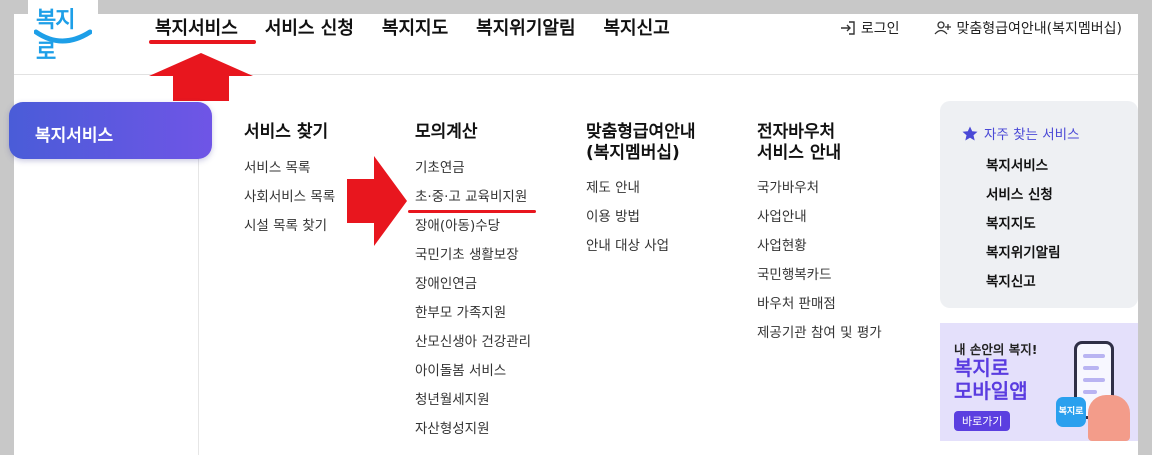 The width and height of the screenshot is (1152, 455). What do you see at coordinates (640, 188) in the screenshot?
I see `submenu-item: 제도 안내` at bounding box center [640, 188].